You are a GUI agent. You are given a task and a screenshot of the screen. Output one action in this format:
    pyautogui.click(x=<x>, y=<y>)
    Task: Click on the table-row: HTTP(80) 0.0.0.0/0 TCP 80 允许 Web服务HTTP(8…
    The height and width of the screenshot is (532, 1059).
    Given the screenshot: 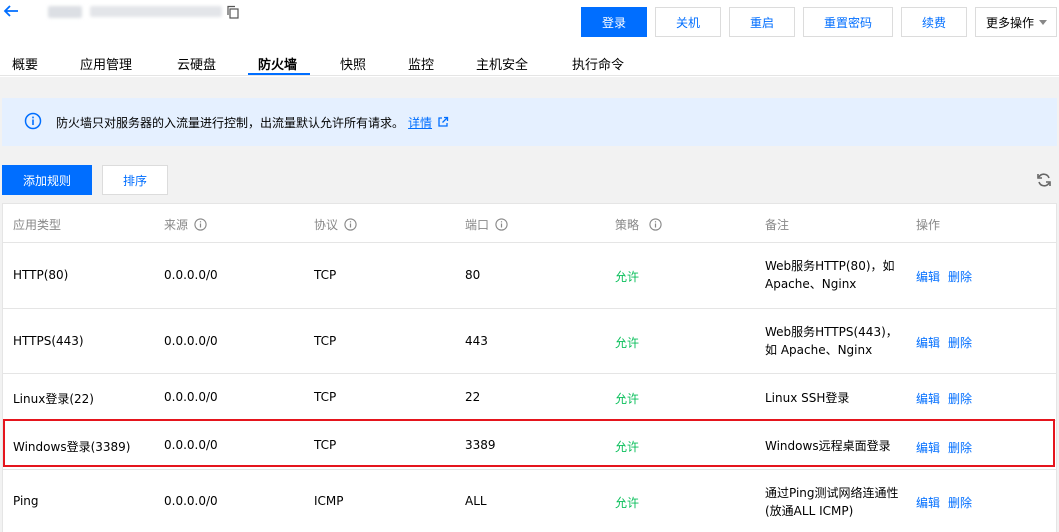 What is the action you would take?
    pyautogui.click(x=529, y=276)
    